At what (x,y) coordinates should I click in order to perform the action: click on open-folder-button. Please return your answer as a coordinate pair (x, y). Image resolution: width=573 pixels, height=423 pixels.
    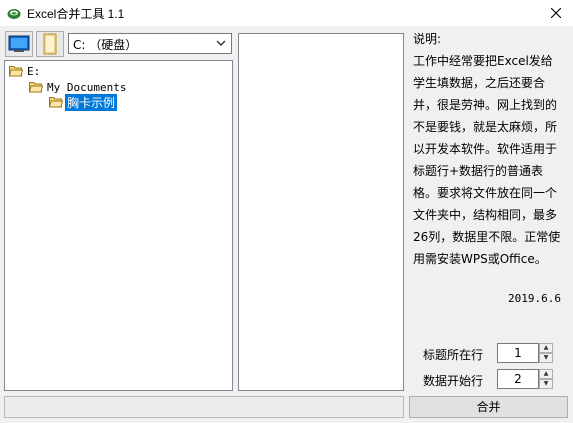
    Looking at the image, I should click on (50, 44).